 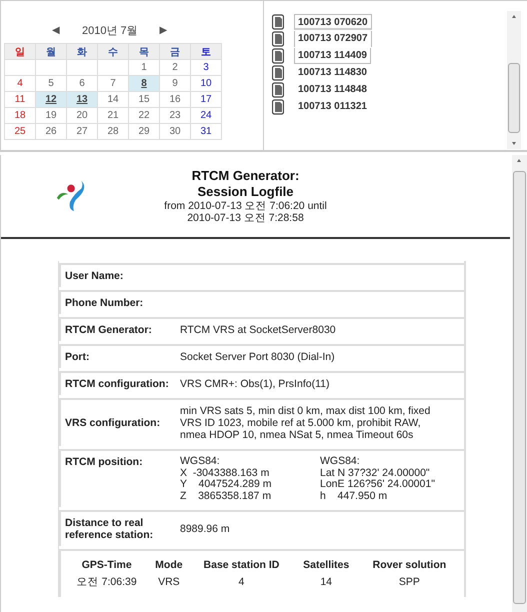 What do you see at coordinates (206, 68) in the screenshot?
I see `day-cell: 3` at bounding box center [206, 68].